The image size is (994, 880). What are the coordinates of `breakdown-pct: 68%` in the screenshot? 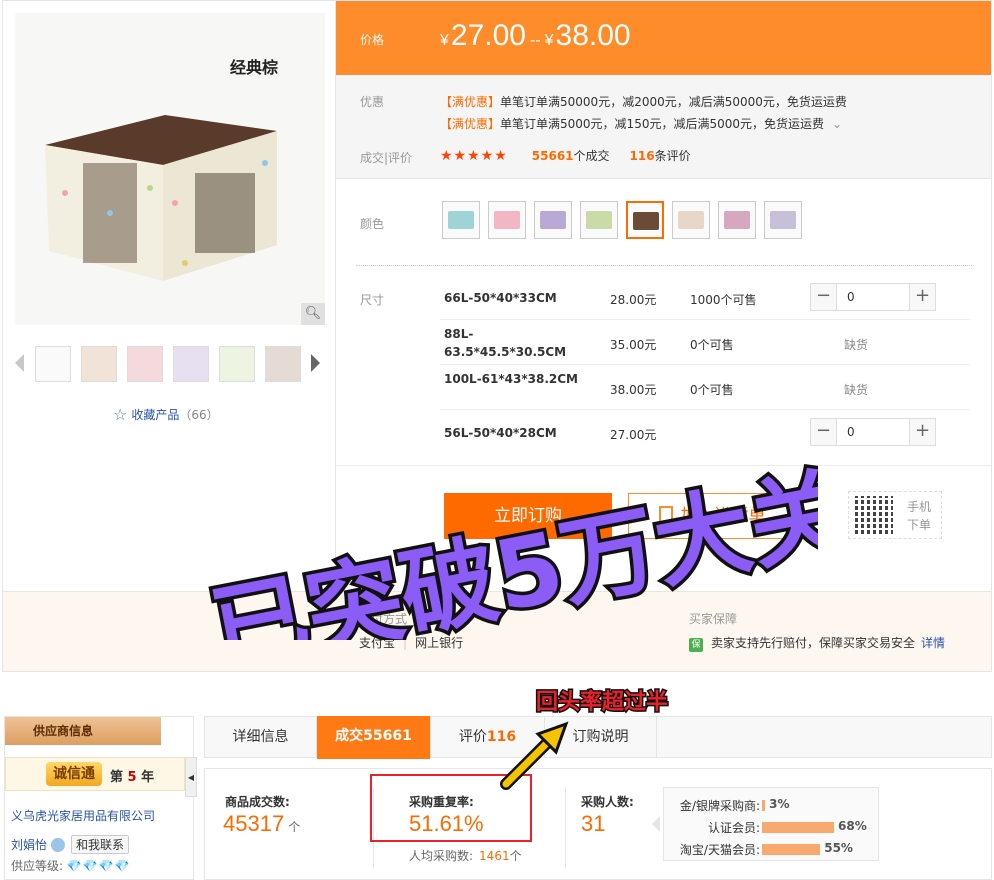 It's located at (852, 826).